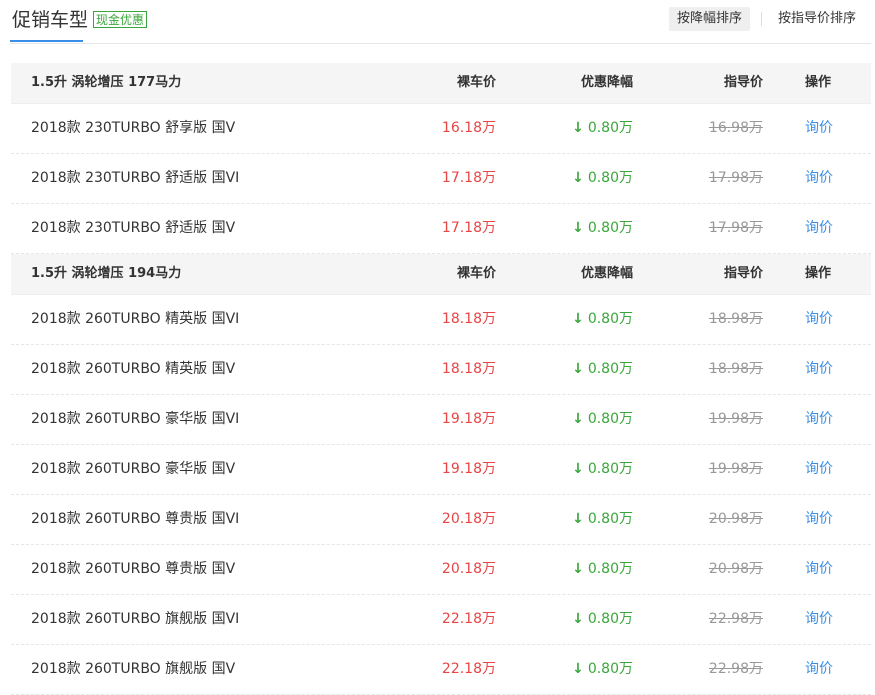 The image size is (875, 695). What do you see at coordinates (735, 128) in the screenshot?
I see `guide-price: 16.98万` at bounding box center [735, 128].